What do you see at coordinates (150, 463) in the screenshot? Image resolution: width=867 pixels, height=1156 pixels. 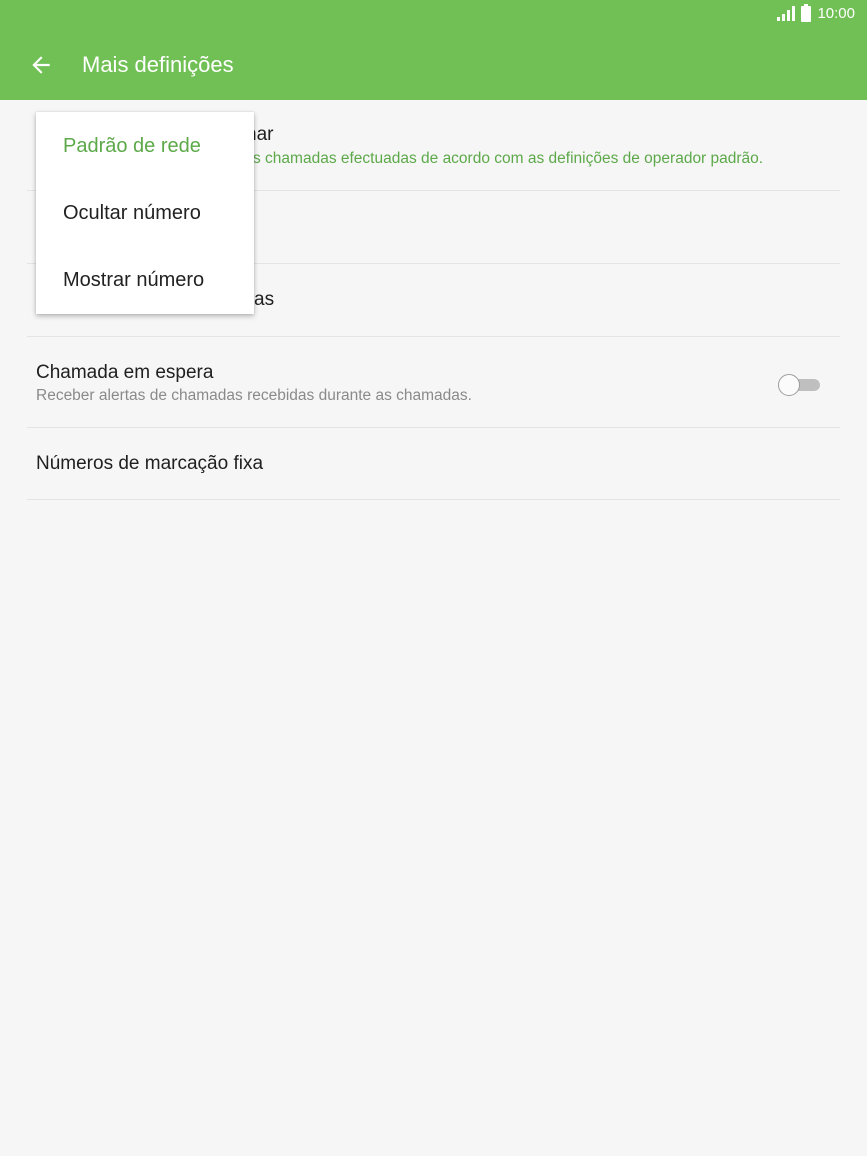 I see `setting-title: Números de marcação fixa` at bounding box center [150, 463].